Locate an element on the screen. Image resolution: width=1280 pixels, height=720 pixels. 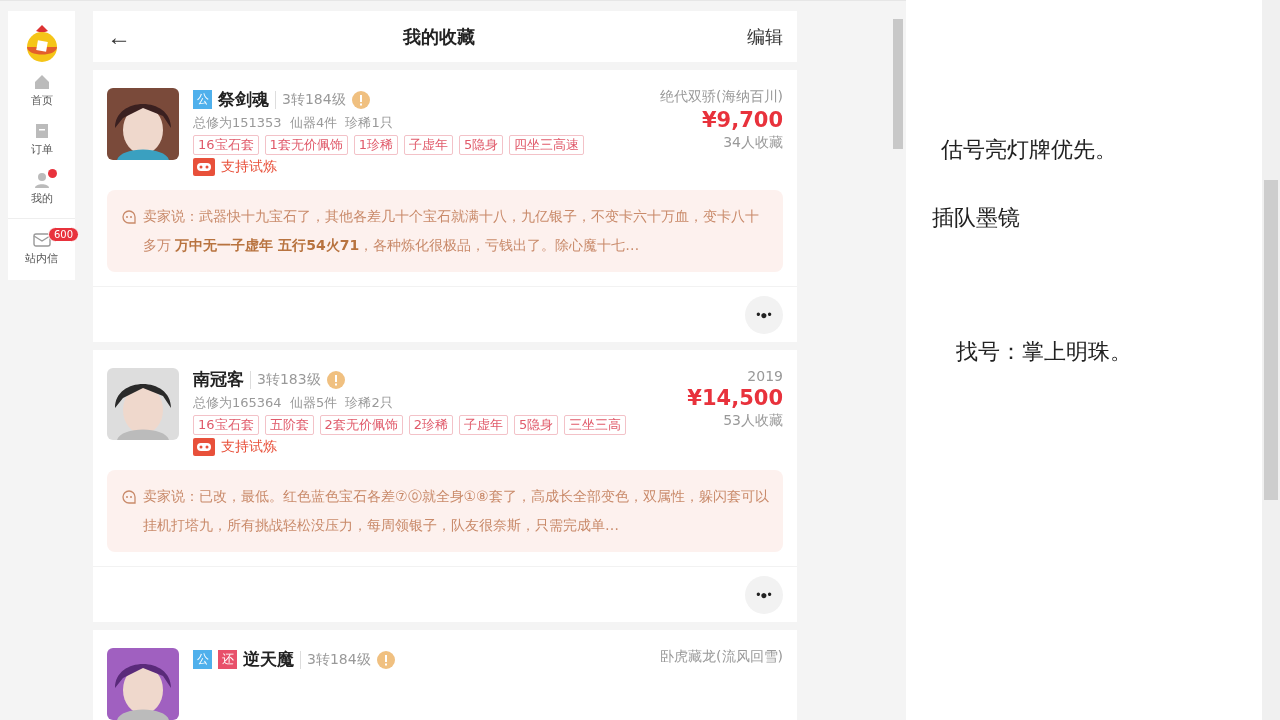
price: ¥14,500 is located at coordinates (735, 398).